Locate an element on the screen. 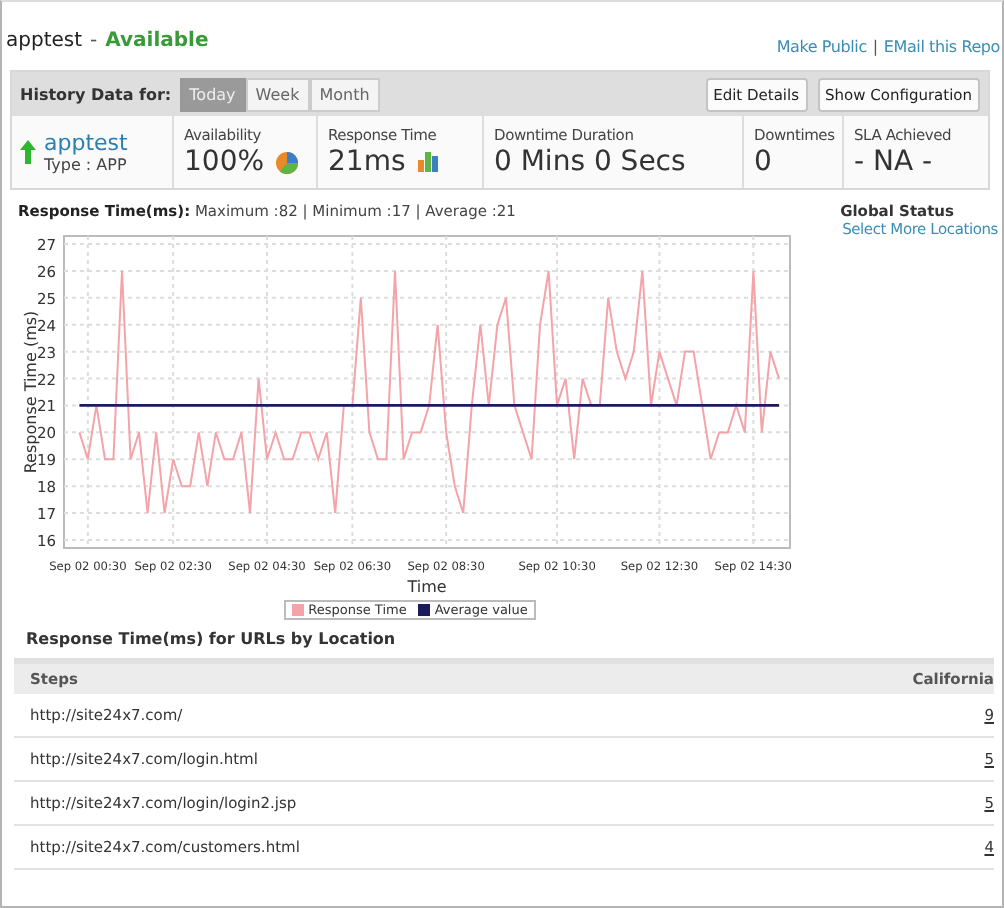 The width and height of the screenshot is (1004, 908). period-tab: Week is located at coordinates (277, 94).